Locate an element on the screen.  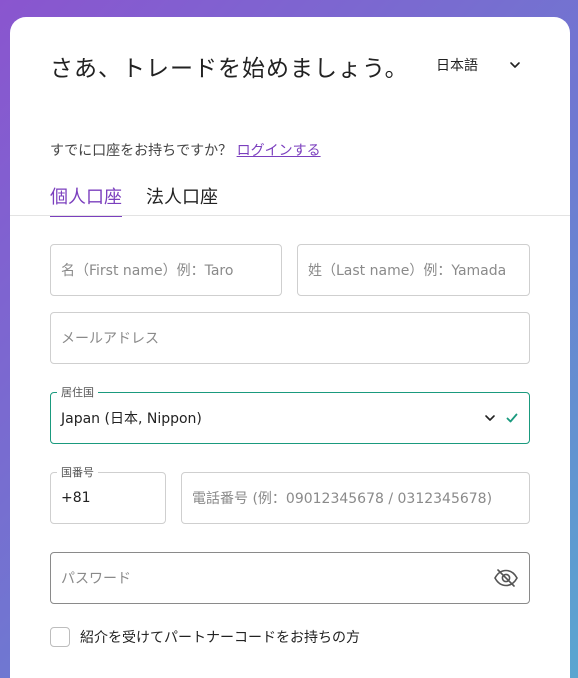
first-name-input: 名（First name）例：Taro is located at coordinates (166, 270).